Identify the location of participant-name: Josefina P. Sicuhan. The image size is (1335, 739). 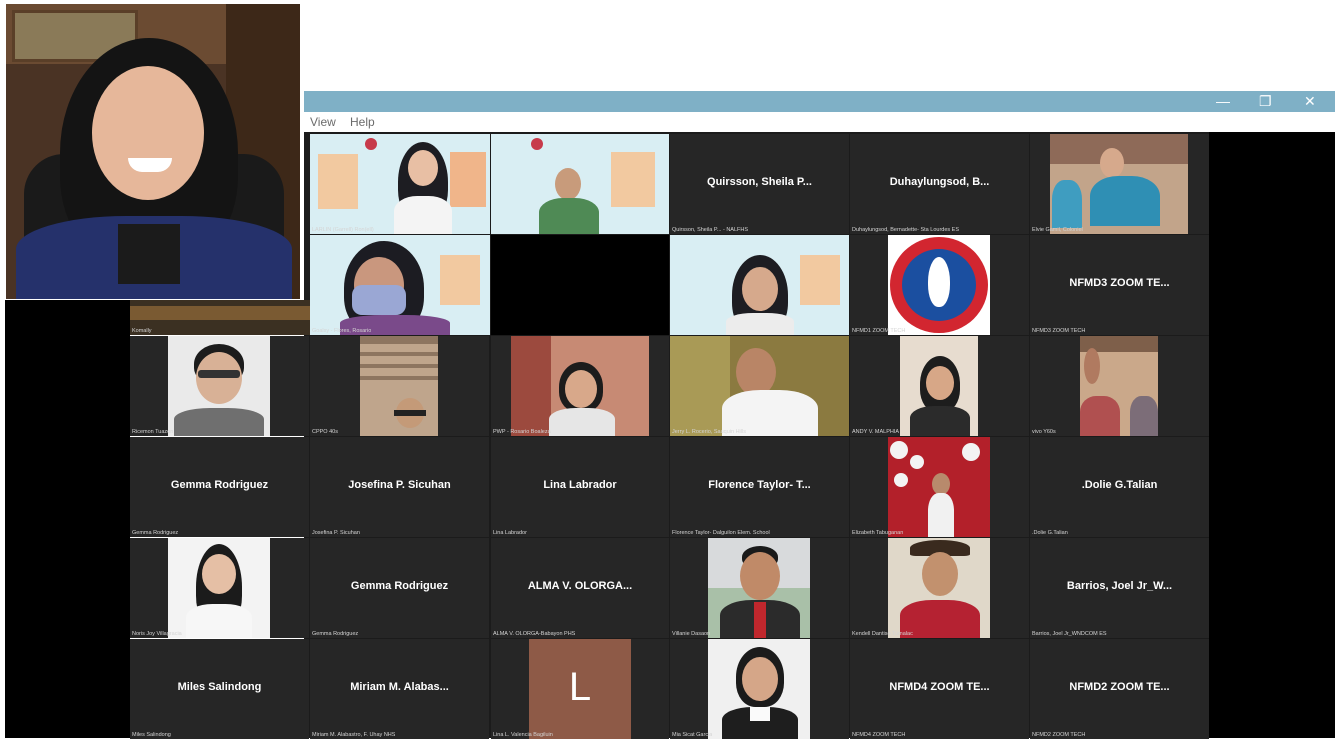
(399, 485).